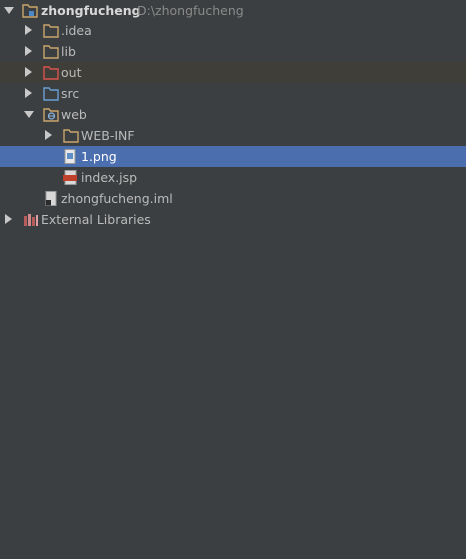  I want to click on tree-item-label: index.jsp, so click(109, 177).